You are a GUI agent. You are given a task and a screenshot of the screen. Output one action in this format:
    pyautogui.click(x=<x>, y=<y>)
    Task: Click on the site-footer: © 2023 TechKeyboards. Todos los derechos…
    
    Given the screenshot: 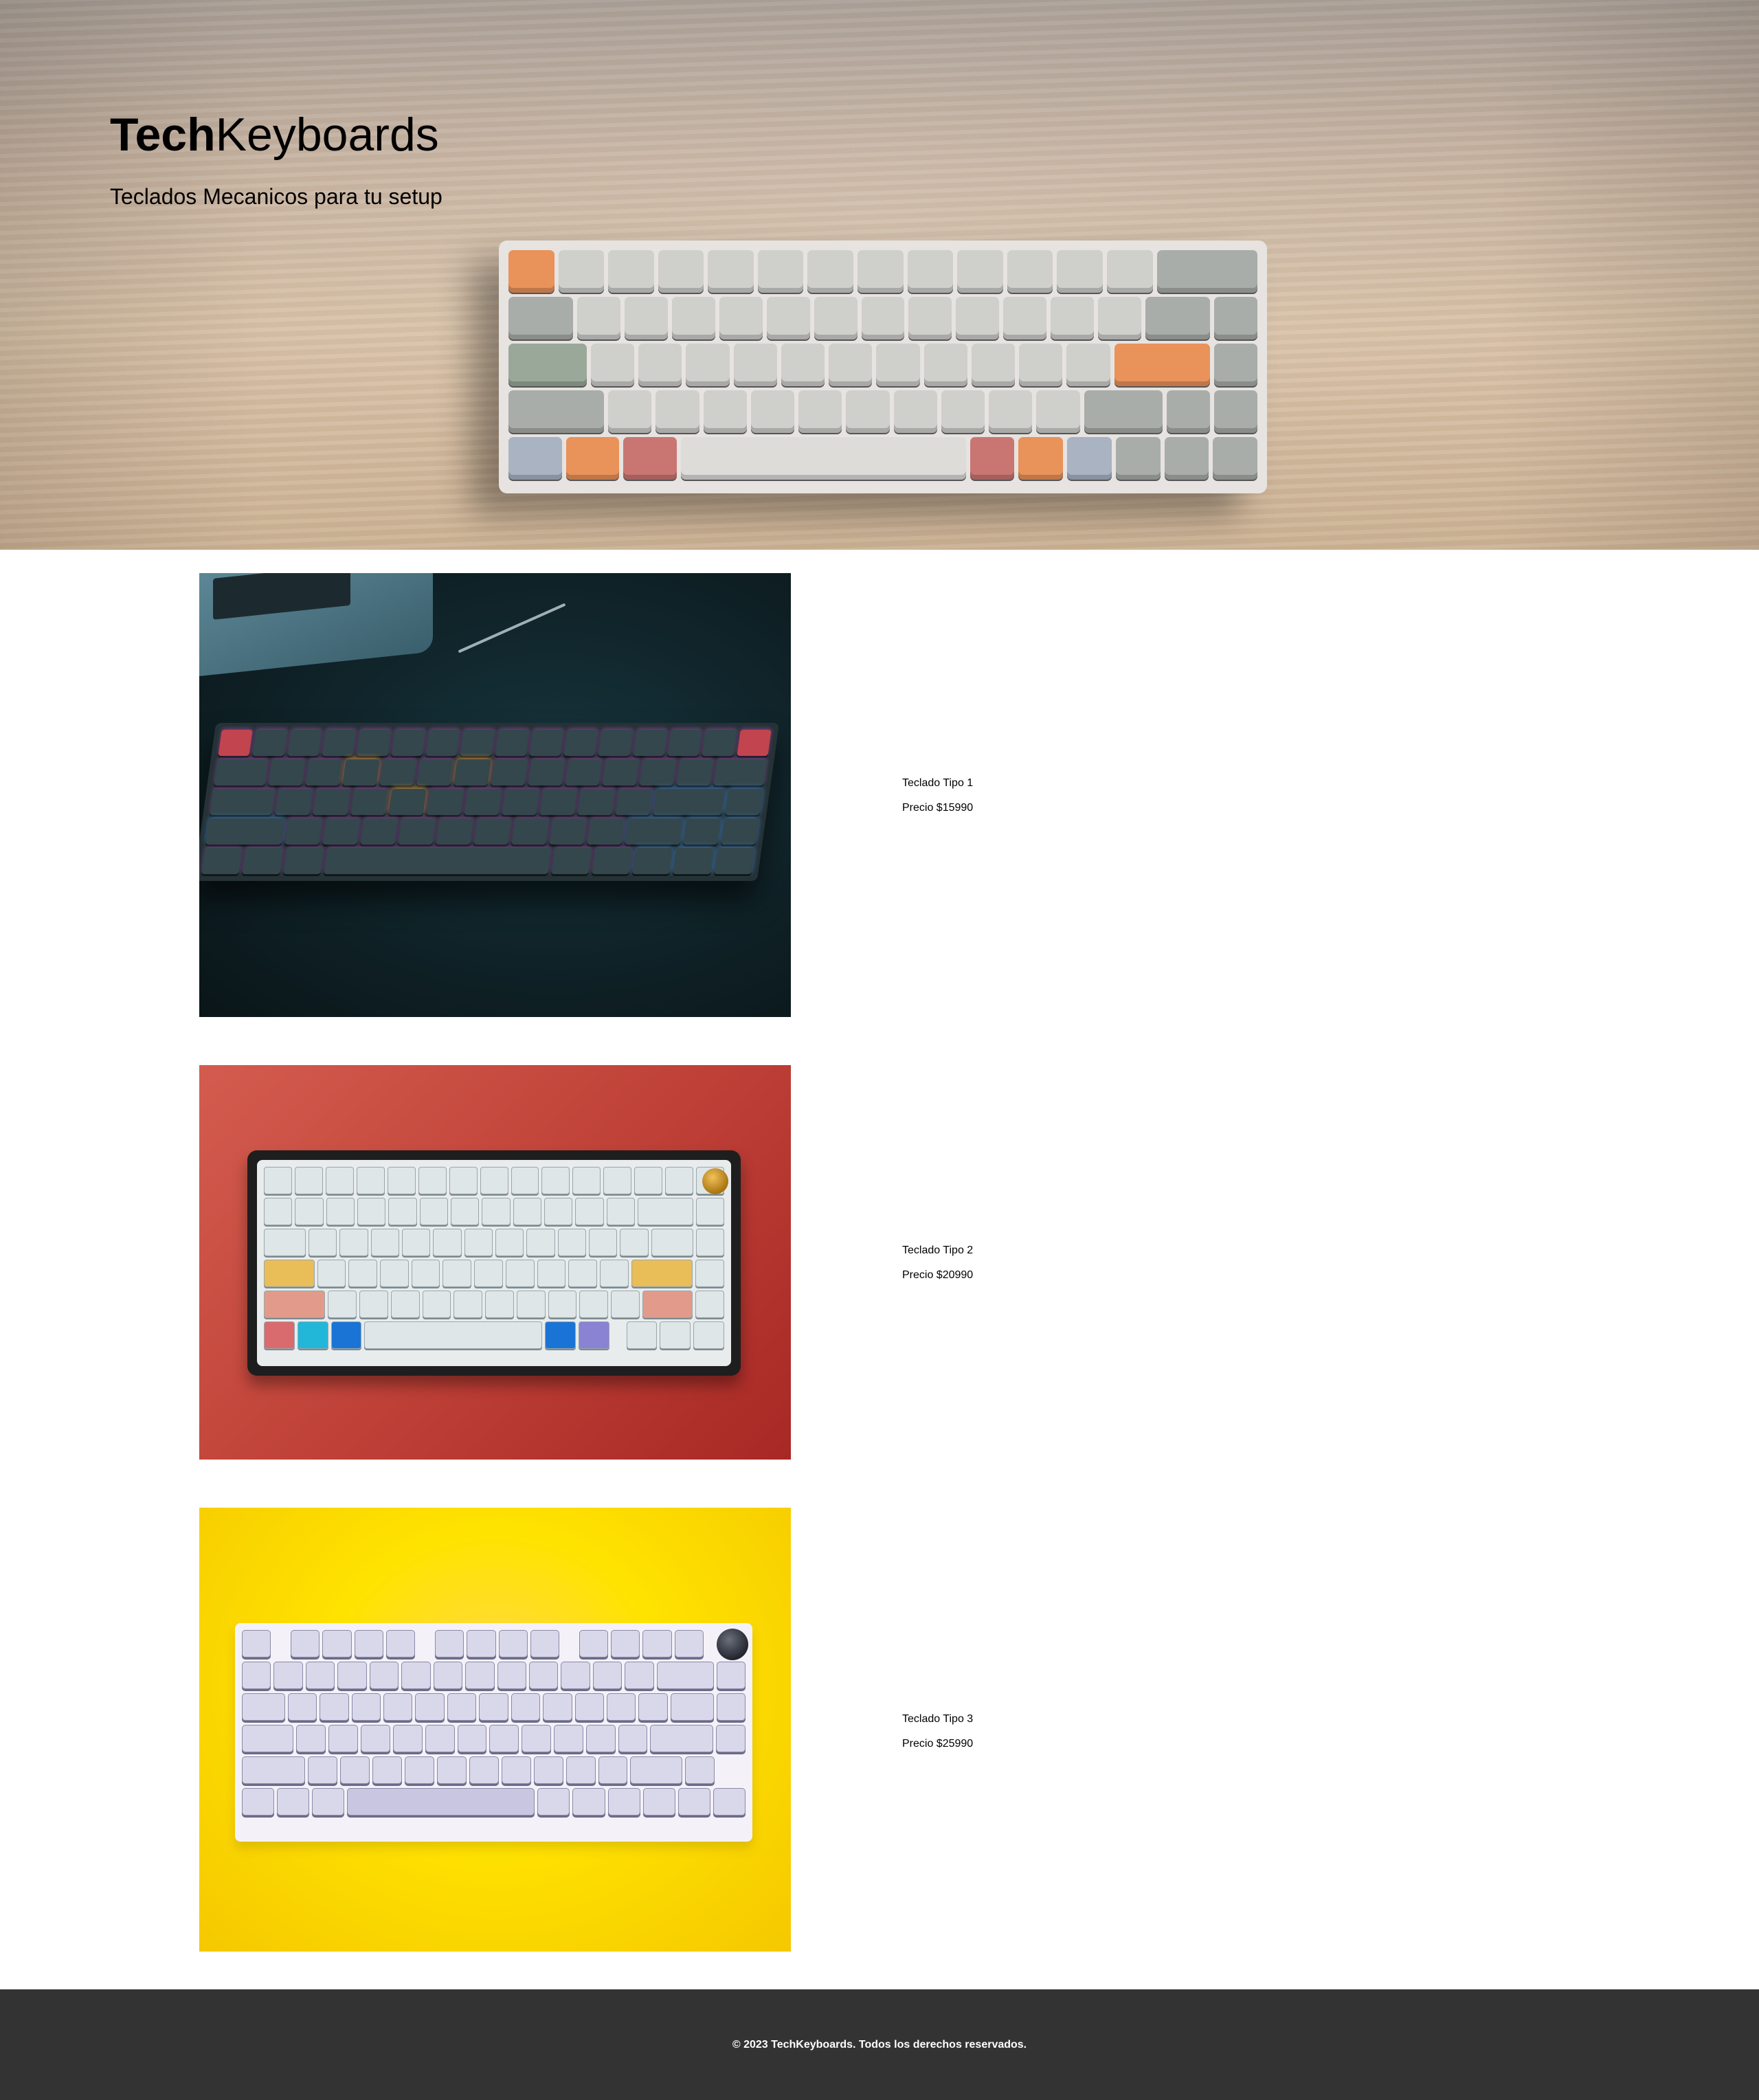 What is the action you would take?
    pyautogui.click(x=879, y=2045)
    